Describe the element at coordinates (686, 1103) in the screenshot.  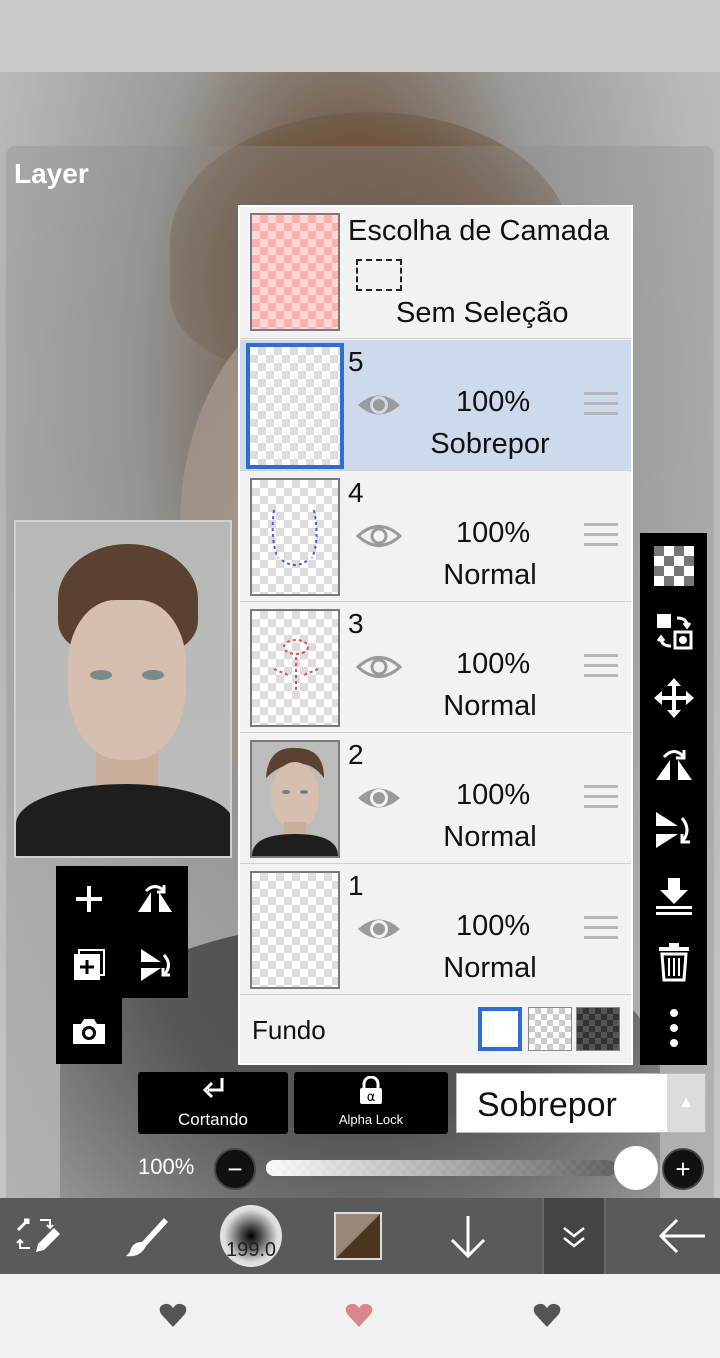
I see `triangle-up-icon: ▲` at that location.